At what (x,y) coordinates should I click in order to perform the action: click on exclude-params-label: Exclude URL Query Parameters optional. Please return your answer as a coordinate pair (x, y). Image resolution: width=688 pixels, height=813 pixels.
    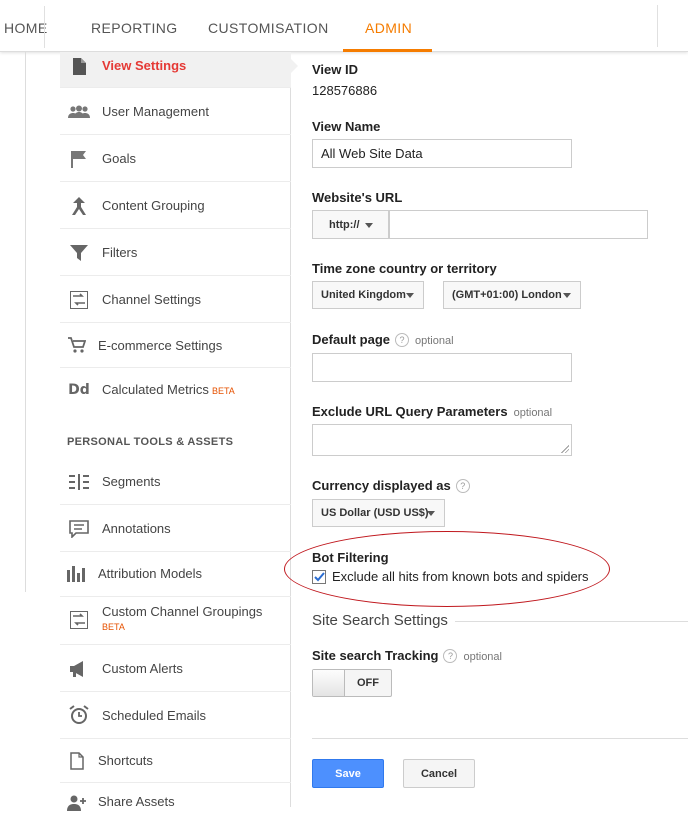
    Looking at the image, I should click on (432, 411).